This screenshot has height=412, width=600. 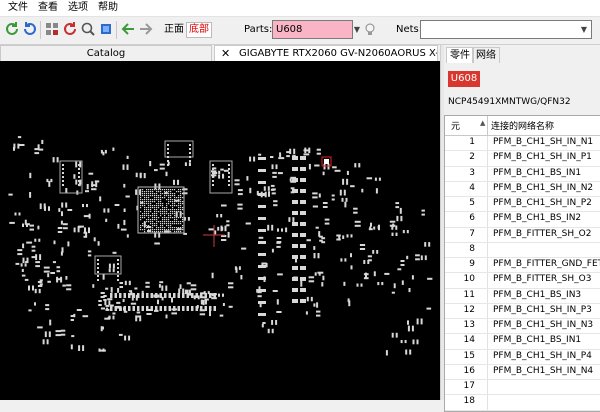 What do you see at coordinates (12, 29) in the screenshot?
I see `refresh-green-icon` at bounding box center [12, 29].